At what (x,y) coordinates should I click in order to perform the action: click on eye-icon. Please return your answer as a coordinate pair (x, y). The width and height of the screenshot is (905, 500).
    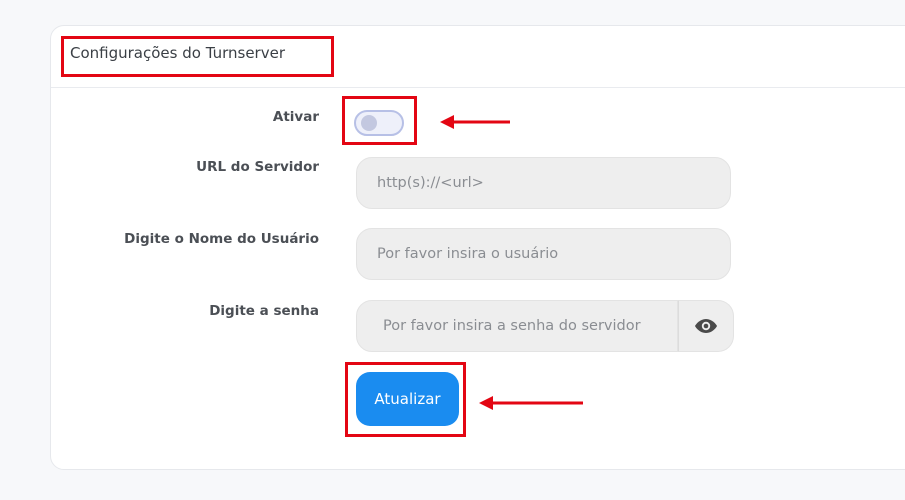
    Looking at the image, I should click on (706, 326).